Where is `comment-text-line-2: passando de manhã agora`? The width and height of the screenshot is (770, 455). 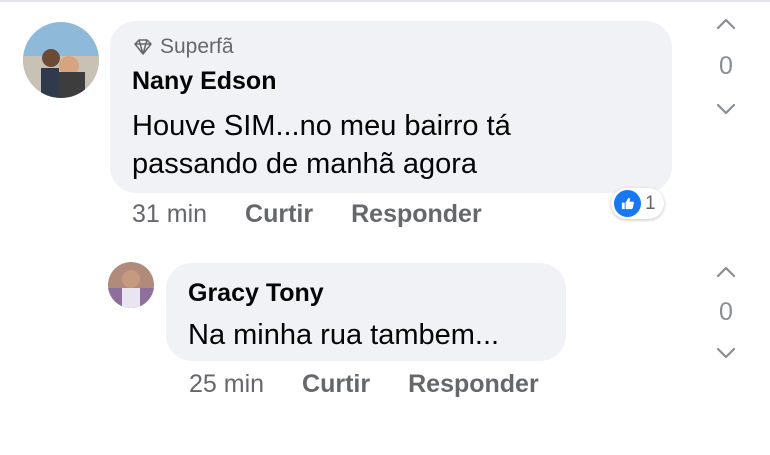 comment-text-line-2: passando de manhã agora is located at coordinates (305, 164).